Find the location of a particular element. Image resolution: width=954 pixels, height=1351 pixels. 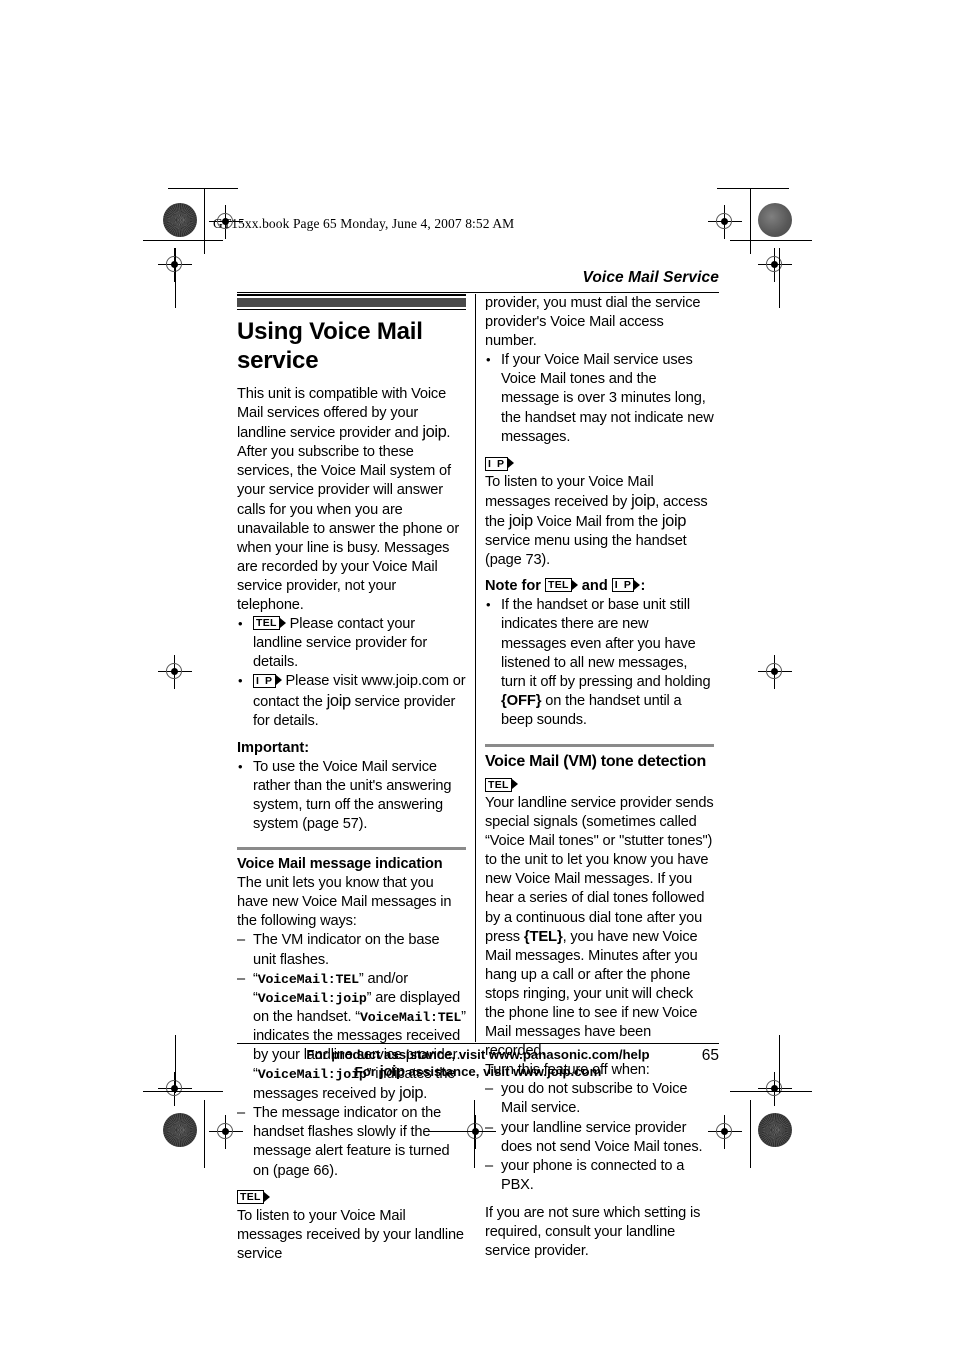

chapter-title-bar is located at coordinates (351, 302).